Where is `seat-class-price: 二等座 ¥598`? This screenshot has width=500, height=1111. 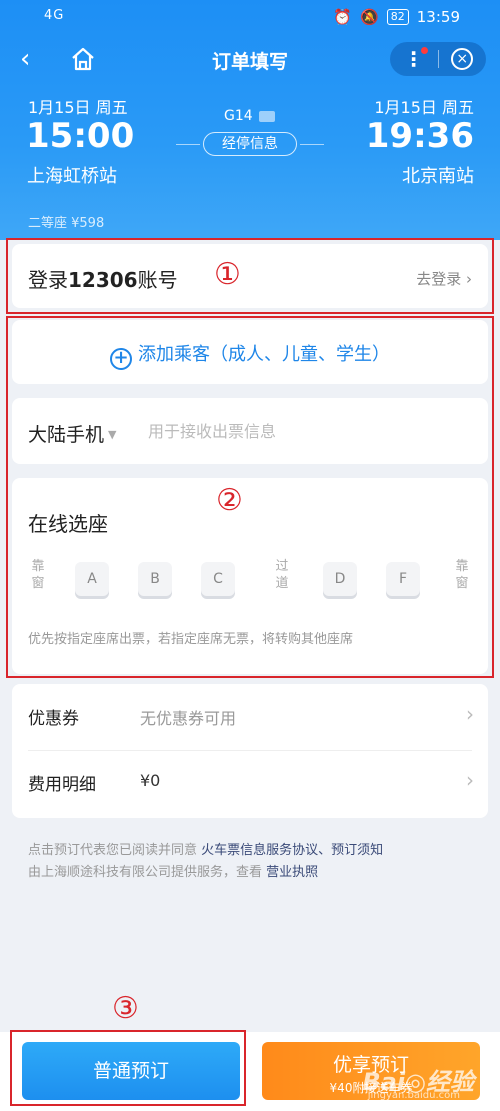
seat-class-price: 二等座 ¥598 is located at coordinates (66, 223).